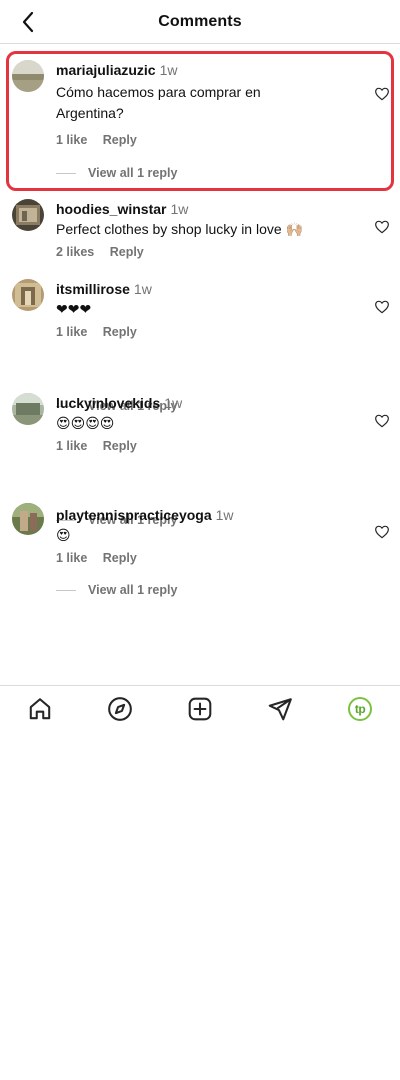  What do you see at coordinates (85, 423) in the screenshot?
I see `comment-text: 😍😍😍😍` at bounding box center [85, 423].